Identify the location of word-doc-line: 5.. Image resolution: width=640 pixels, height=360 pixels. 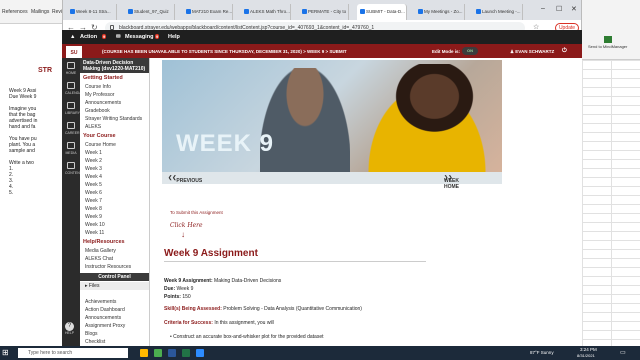
(11, 193).